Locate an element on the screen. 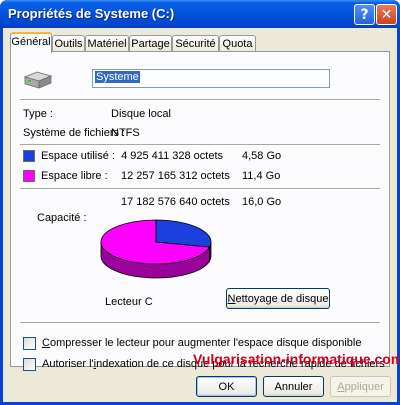 The image size is (400, 405). hard-drive-icon is located at coordinates (38, 80).